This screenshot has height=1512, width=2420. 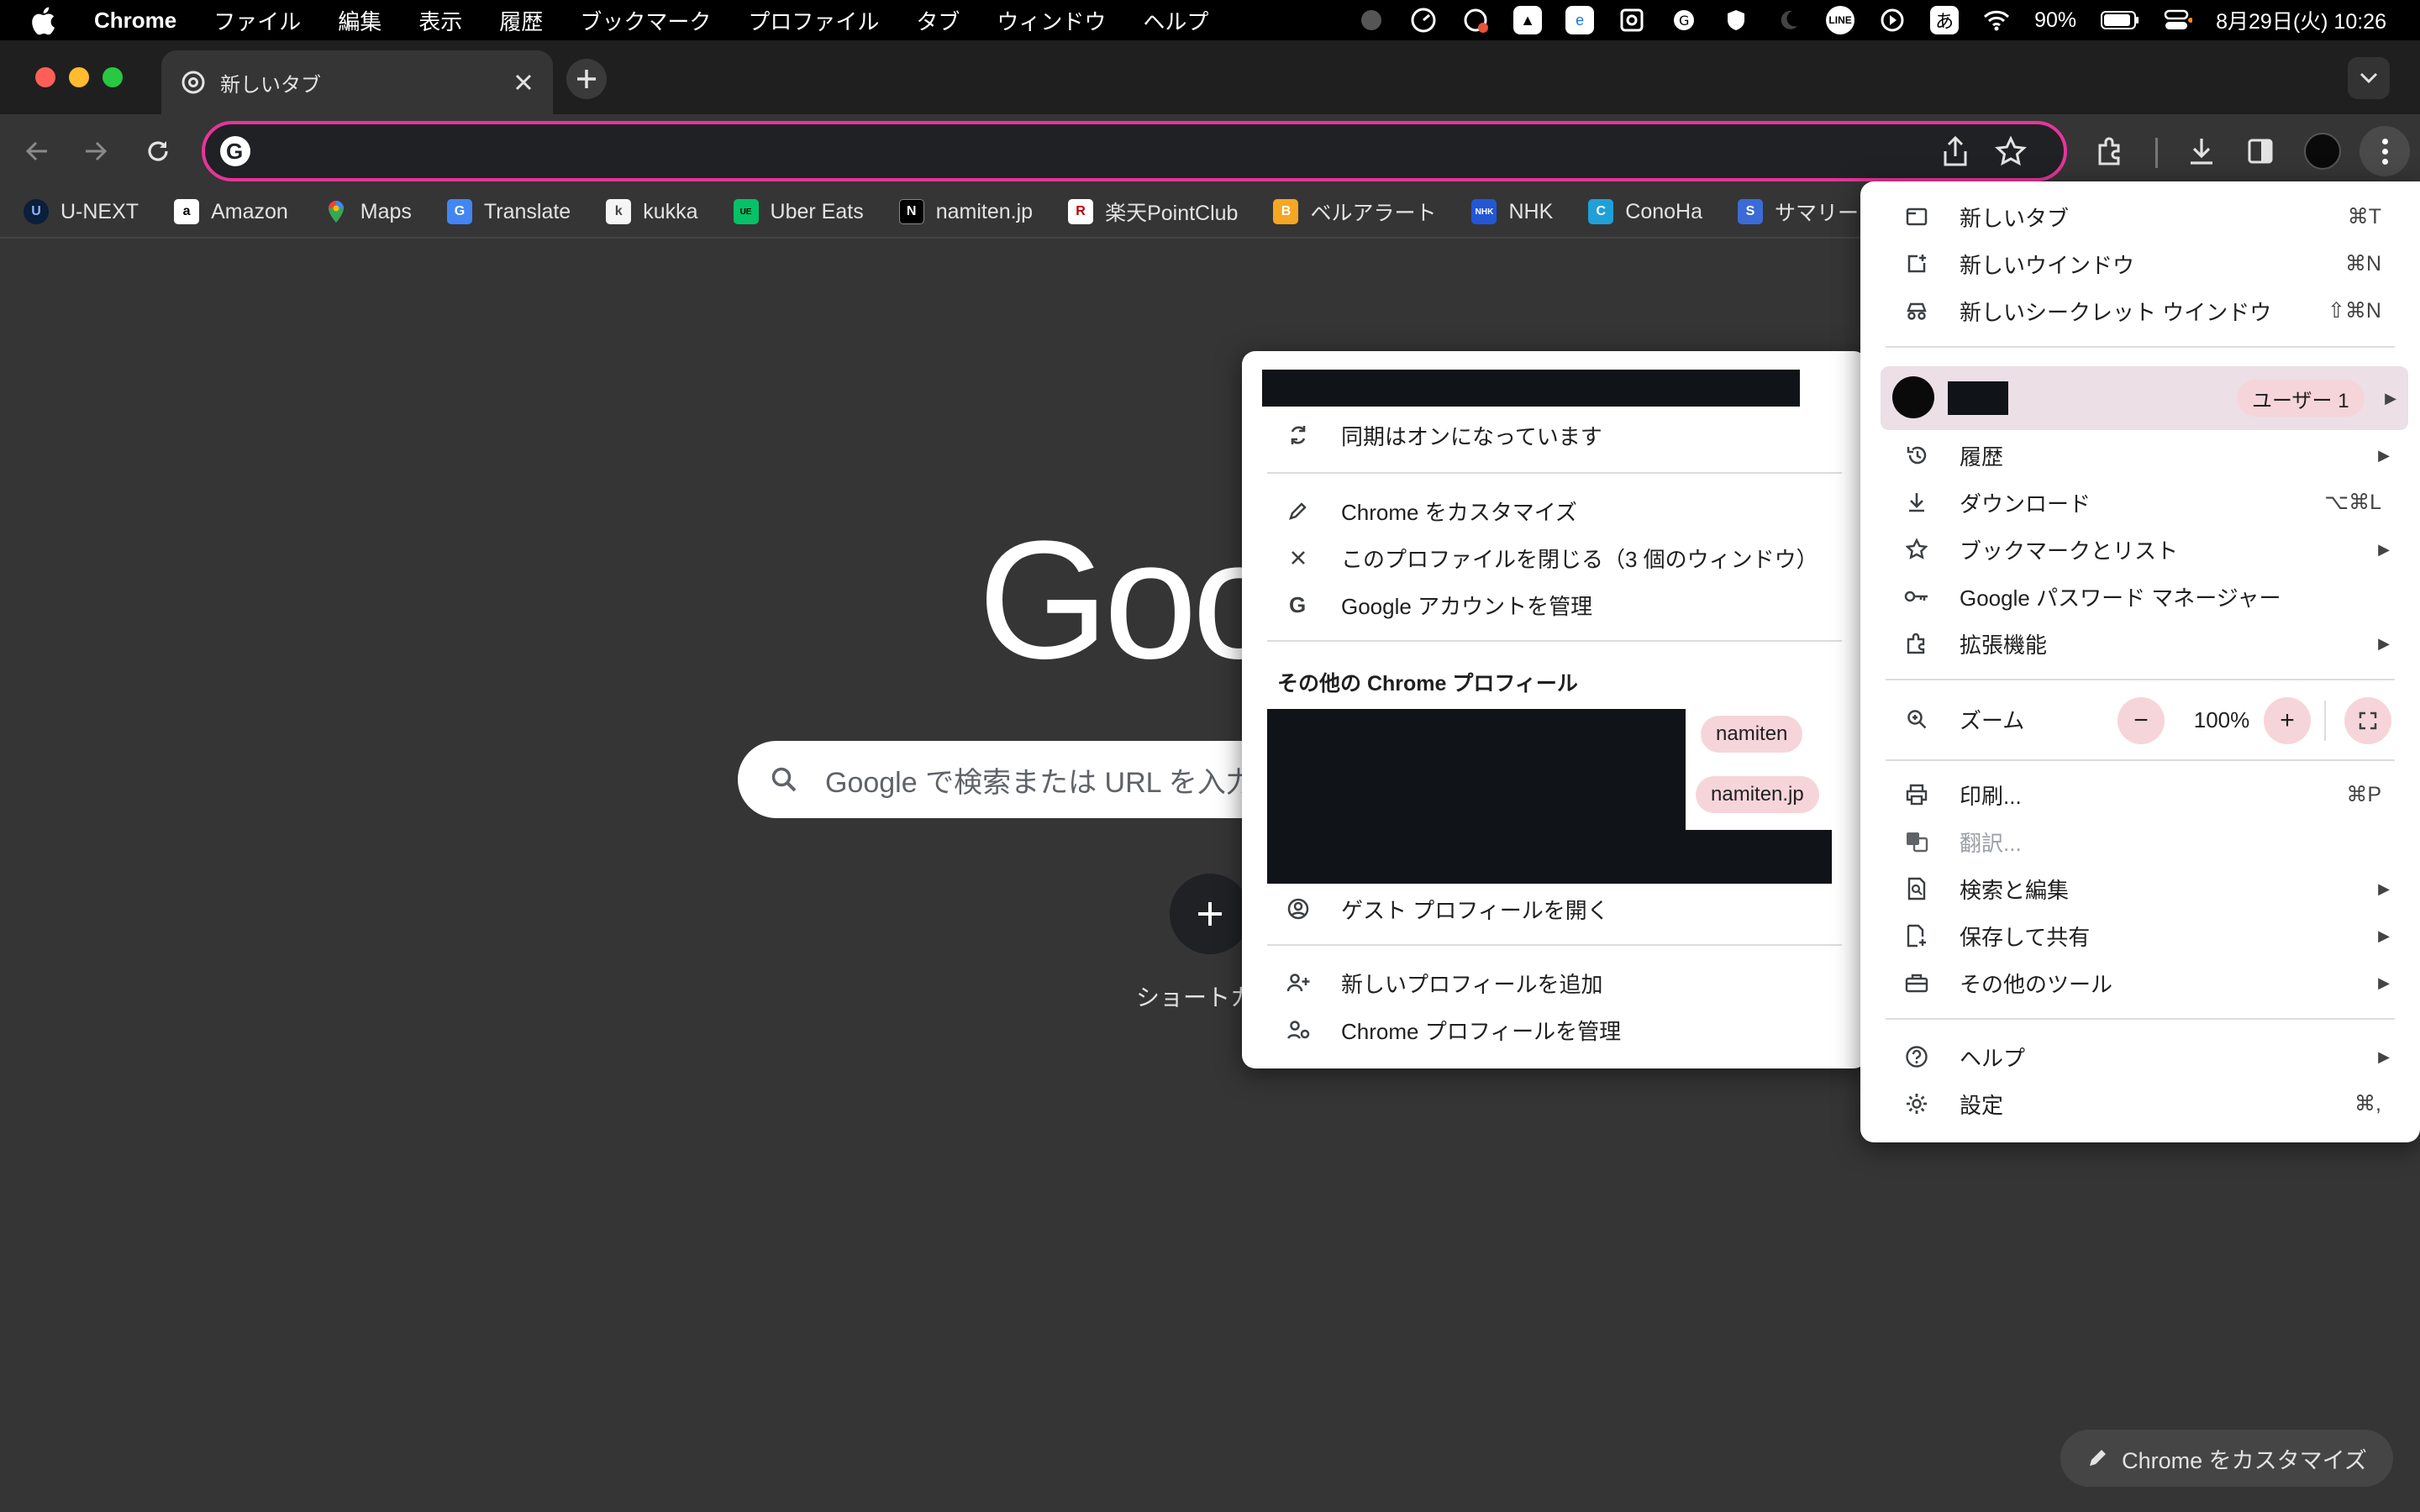 What do you see at coordinates (2323, 151) in the screenshot?
I see `profile-avatar-button` at bounding box center [2323, 151].